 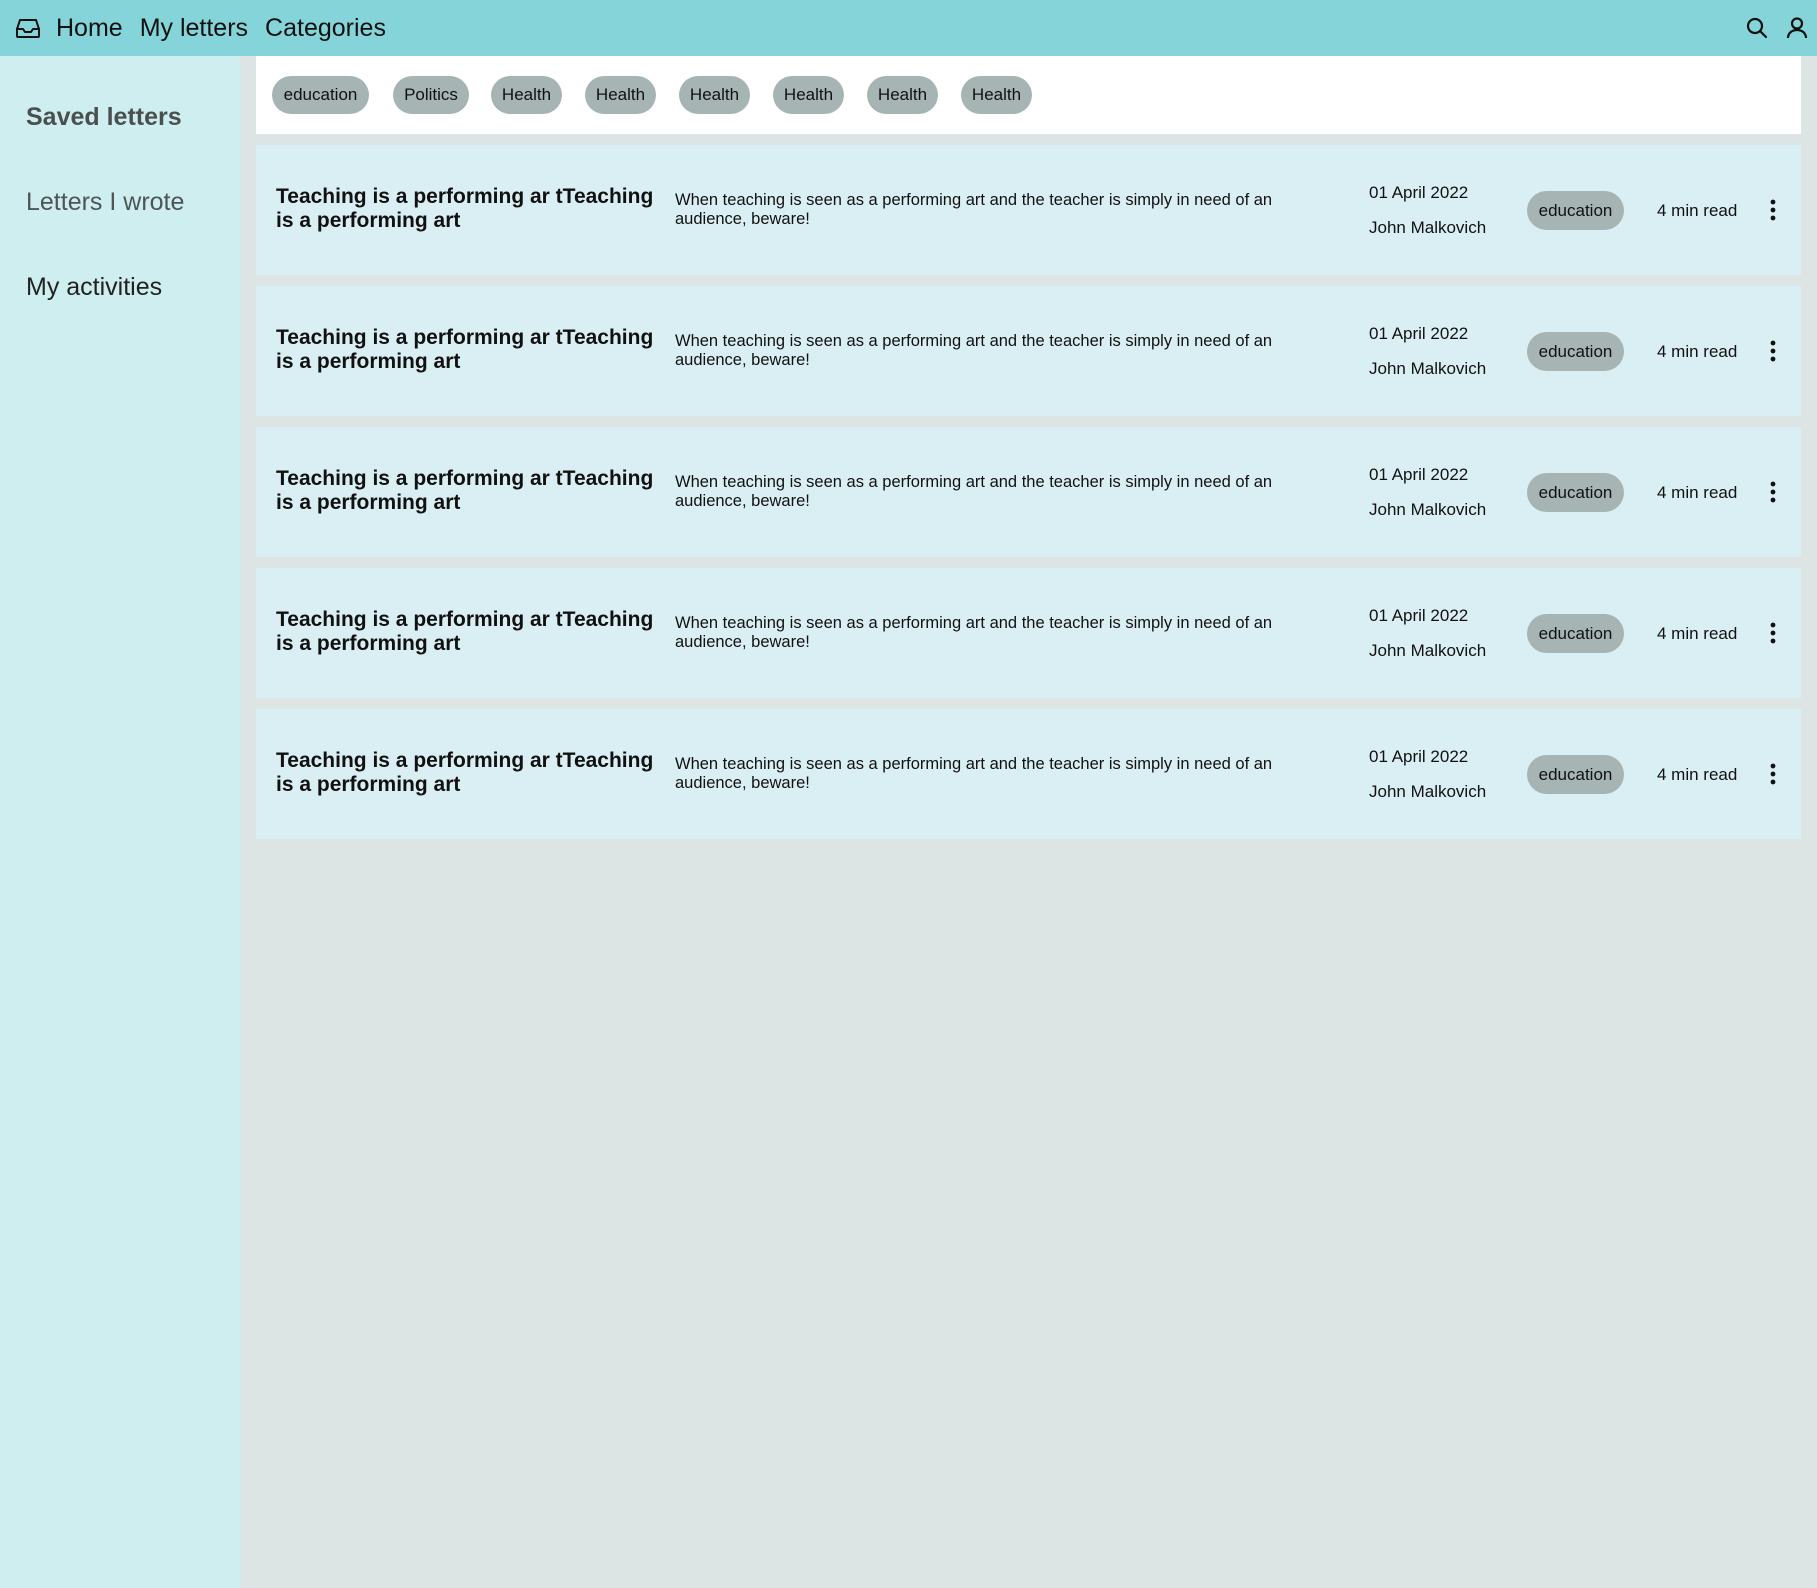 What do you see at coordinates (105, 202) in the screenshot?
I see `sidebar-item-letters-i-wrote: Letters I wrote` at bounding box center [105, 202].